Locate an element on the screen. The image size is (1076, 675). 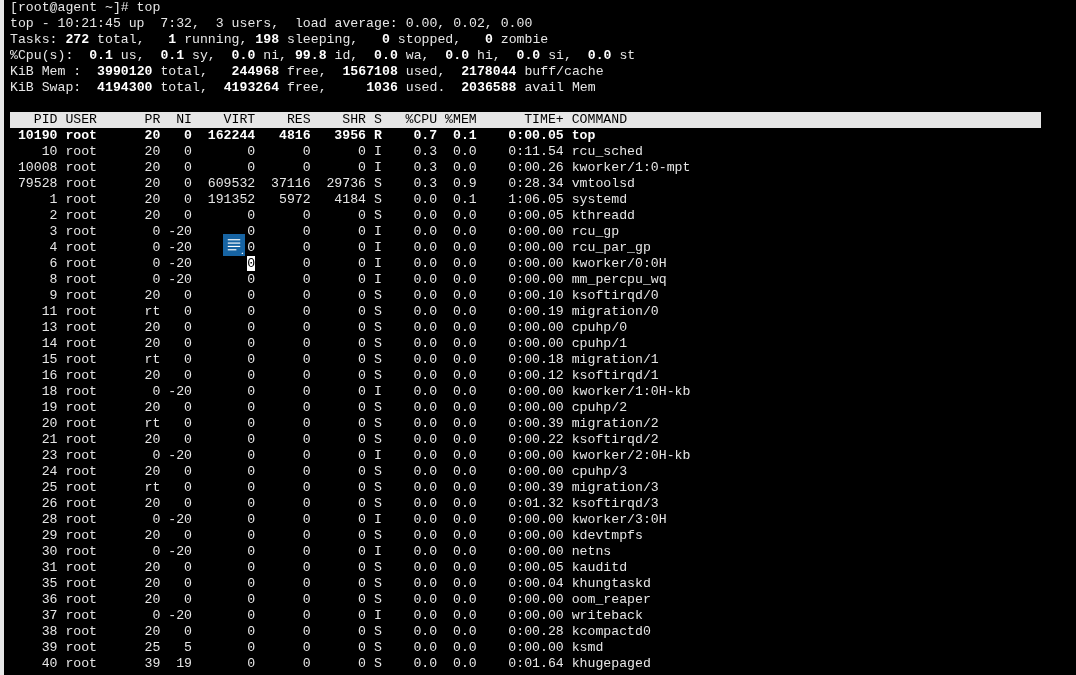
document-icon is located at coordinates (234, 245).